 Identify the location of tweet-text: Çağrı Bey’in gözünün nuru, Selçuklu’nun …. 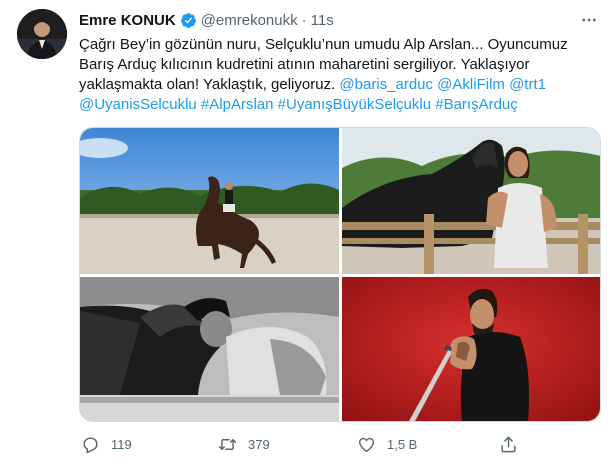
(339, 75).